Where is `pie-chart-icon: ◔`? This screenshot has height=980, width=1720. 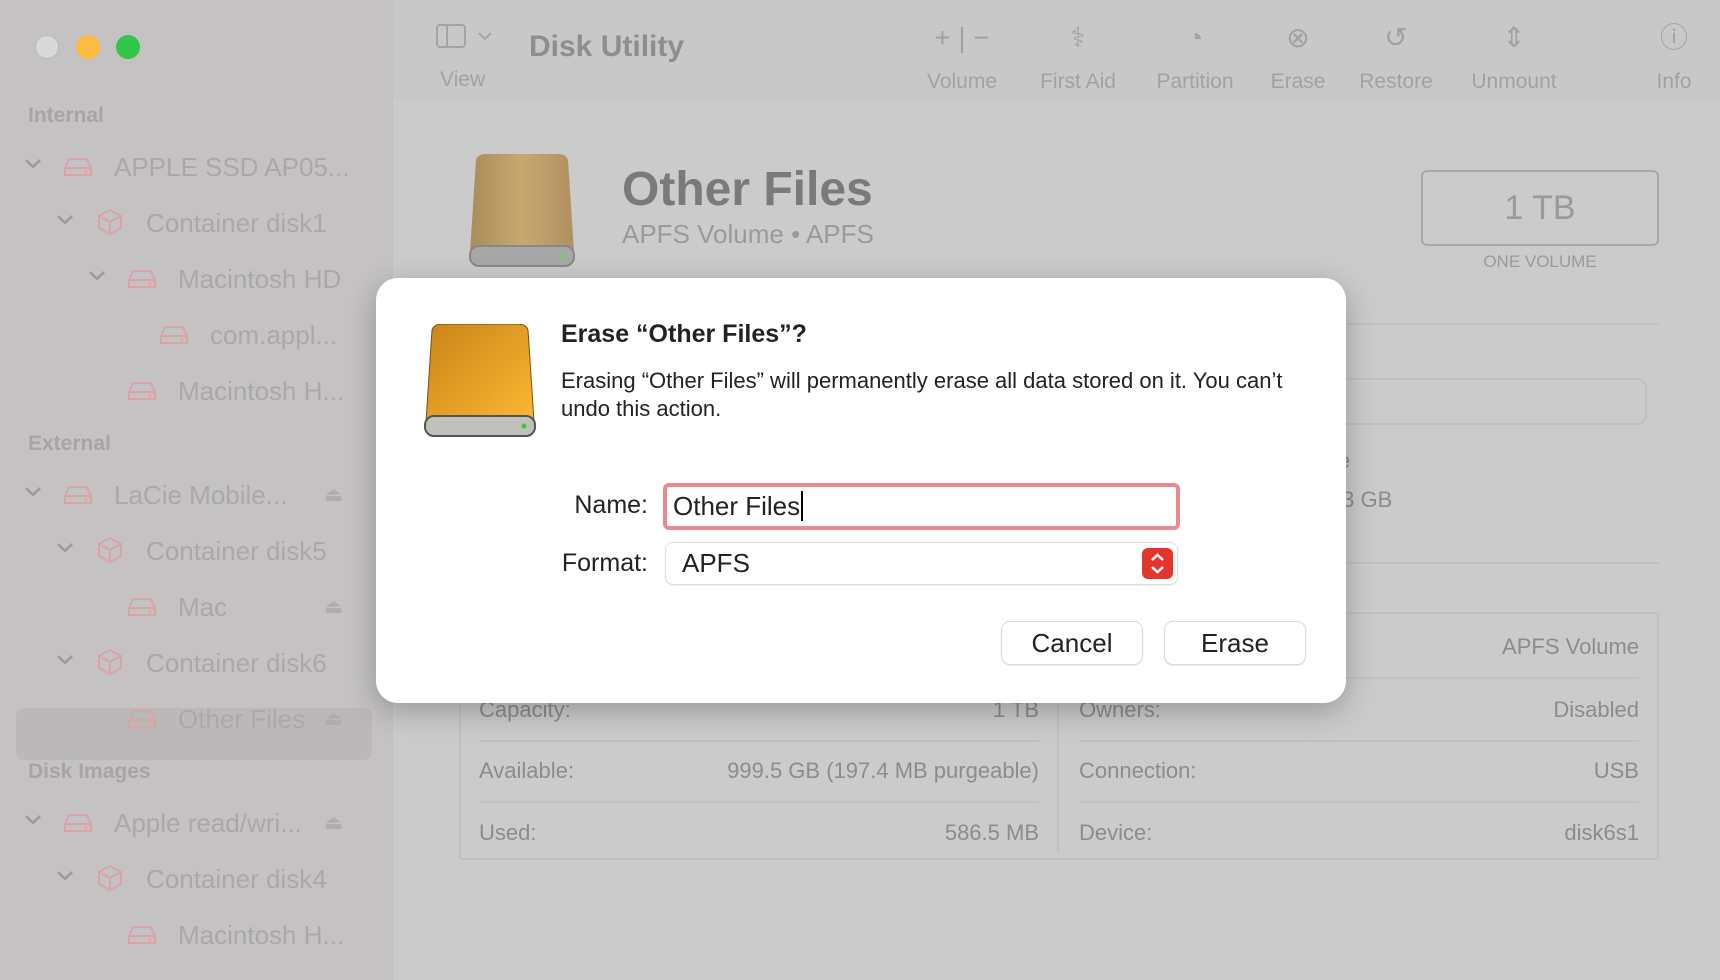 pie-chart-icon: ◔ is located at coordinates (1195, 37).